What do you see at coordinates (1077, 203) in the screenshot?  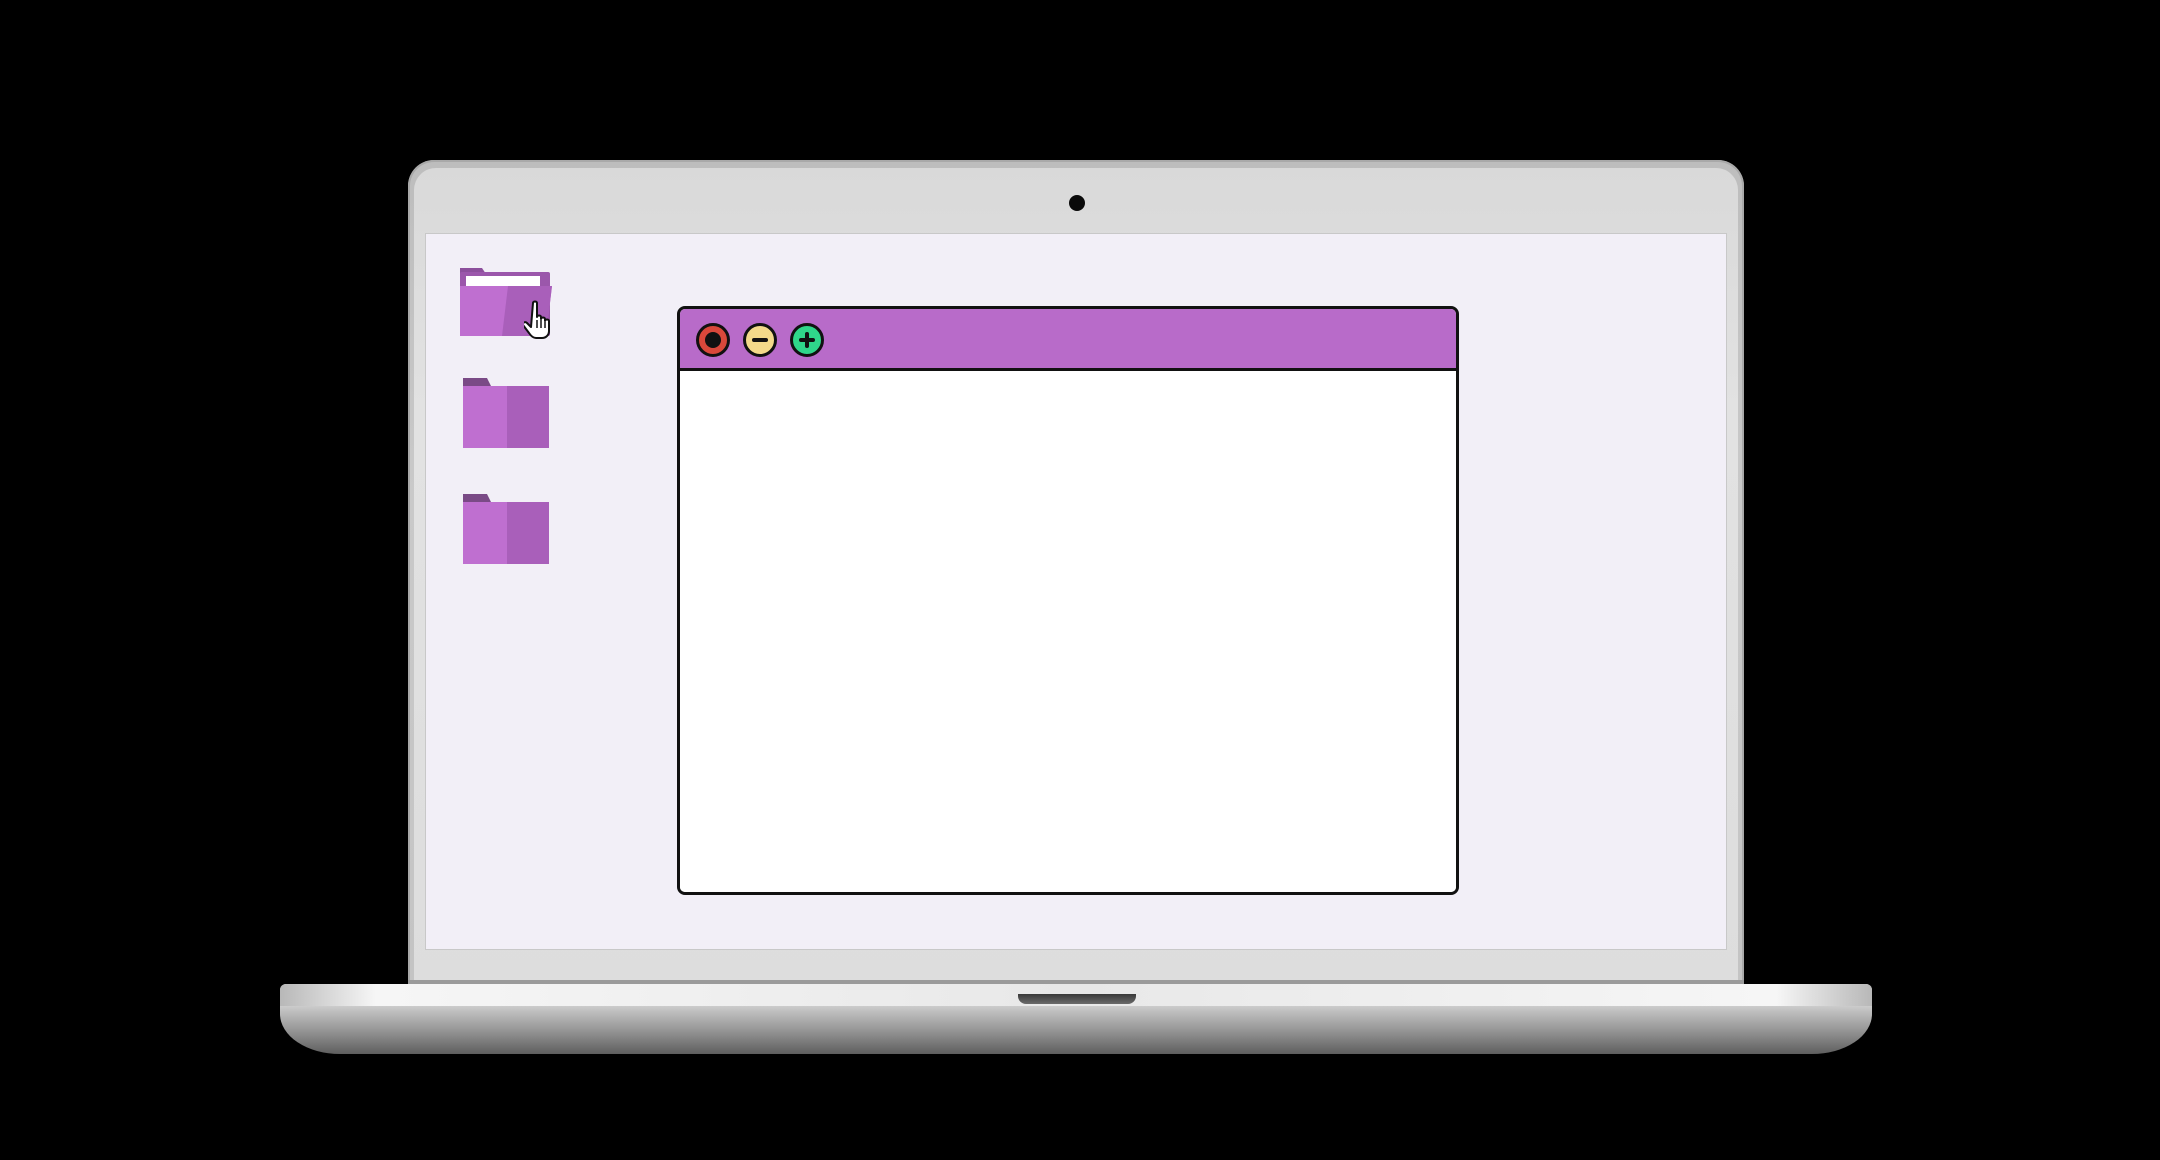 I see `webcam-icon` at bounding box center [1077, 203].